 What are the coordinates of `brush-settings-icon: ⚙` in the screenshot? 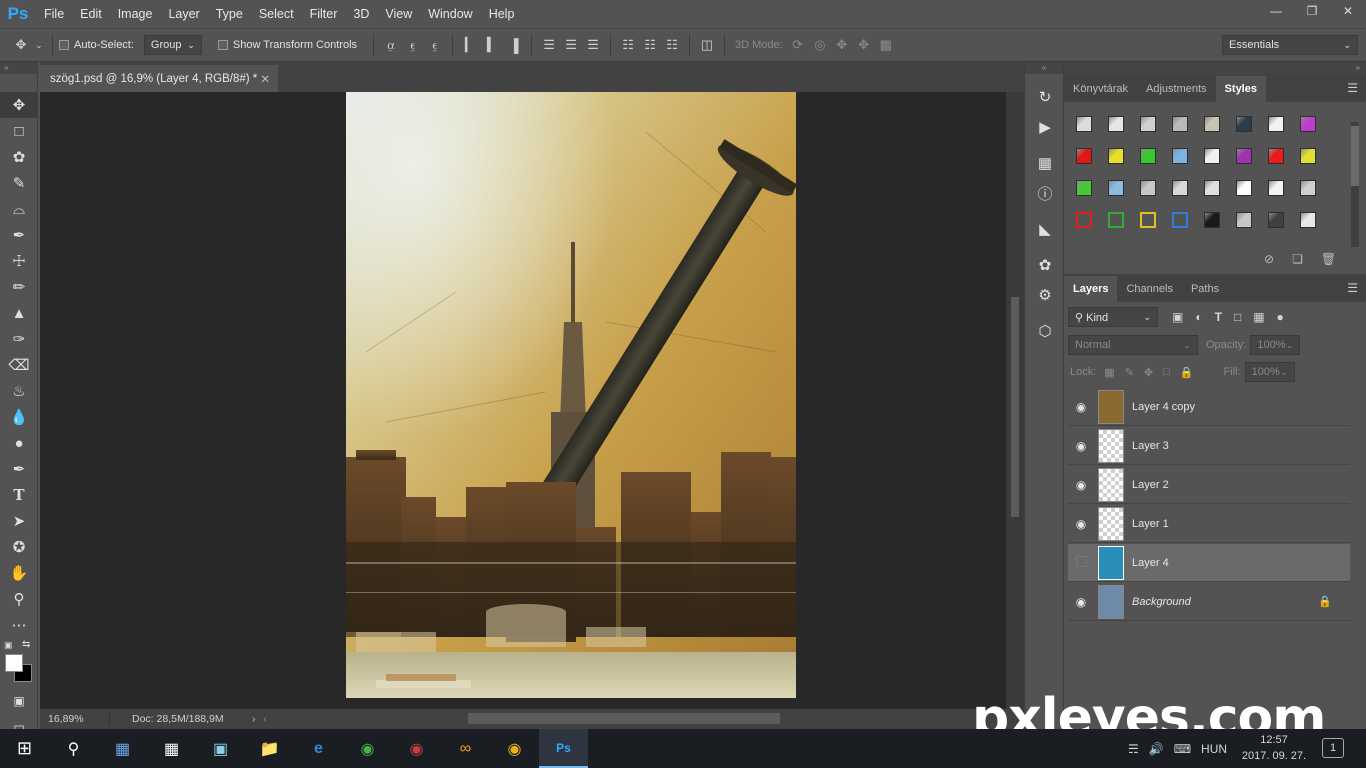 It's located at (1045, 295).